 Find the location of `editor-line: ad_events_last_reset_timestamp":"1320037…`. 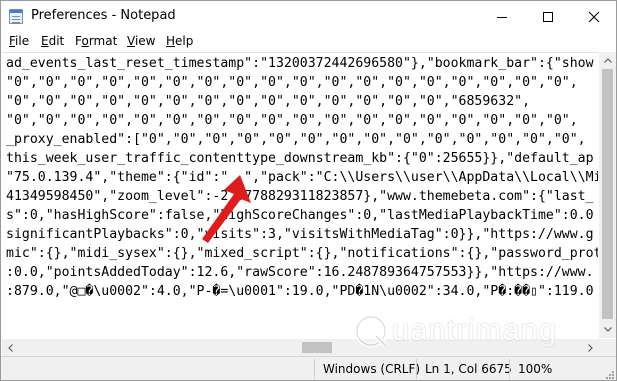

editor-line: ad_events_last_reset_timestamp":"1320037… is located at coordinates (300, 63).